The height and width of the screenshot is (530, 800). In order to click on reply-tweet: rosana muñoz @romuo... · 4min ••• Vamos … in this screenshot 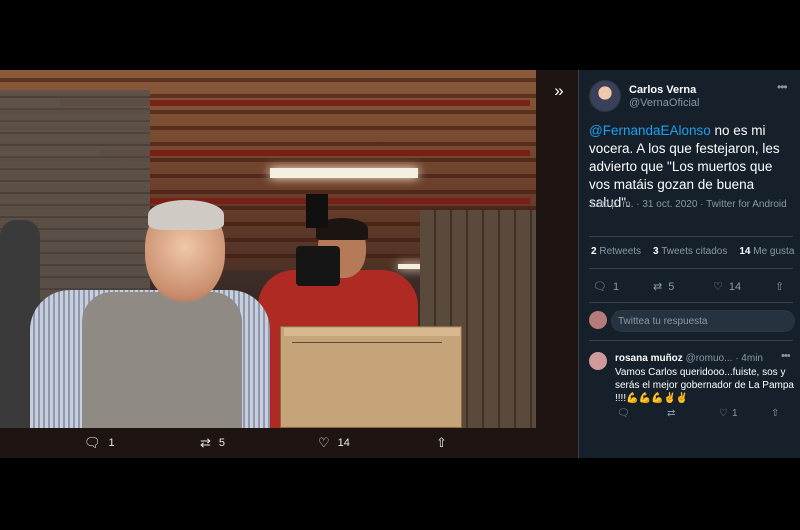, I will do `click(689, 401)`.